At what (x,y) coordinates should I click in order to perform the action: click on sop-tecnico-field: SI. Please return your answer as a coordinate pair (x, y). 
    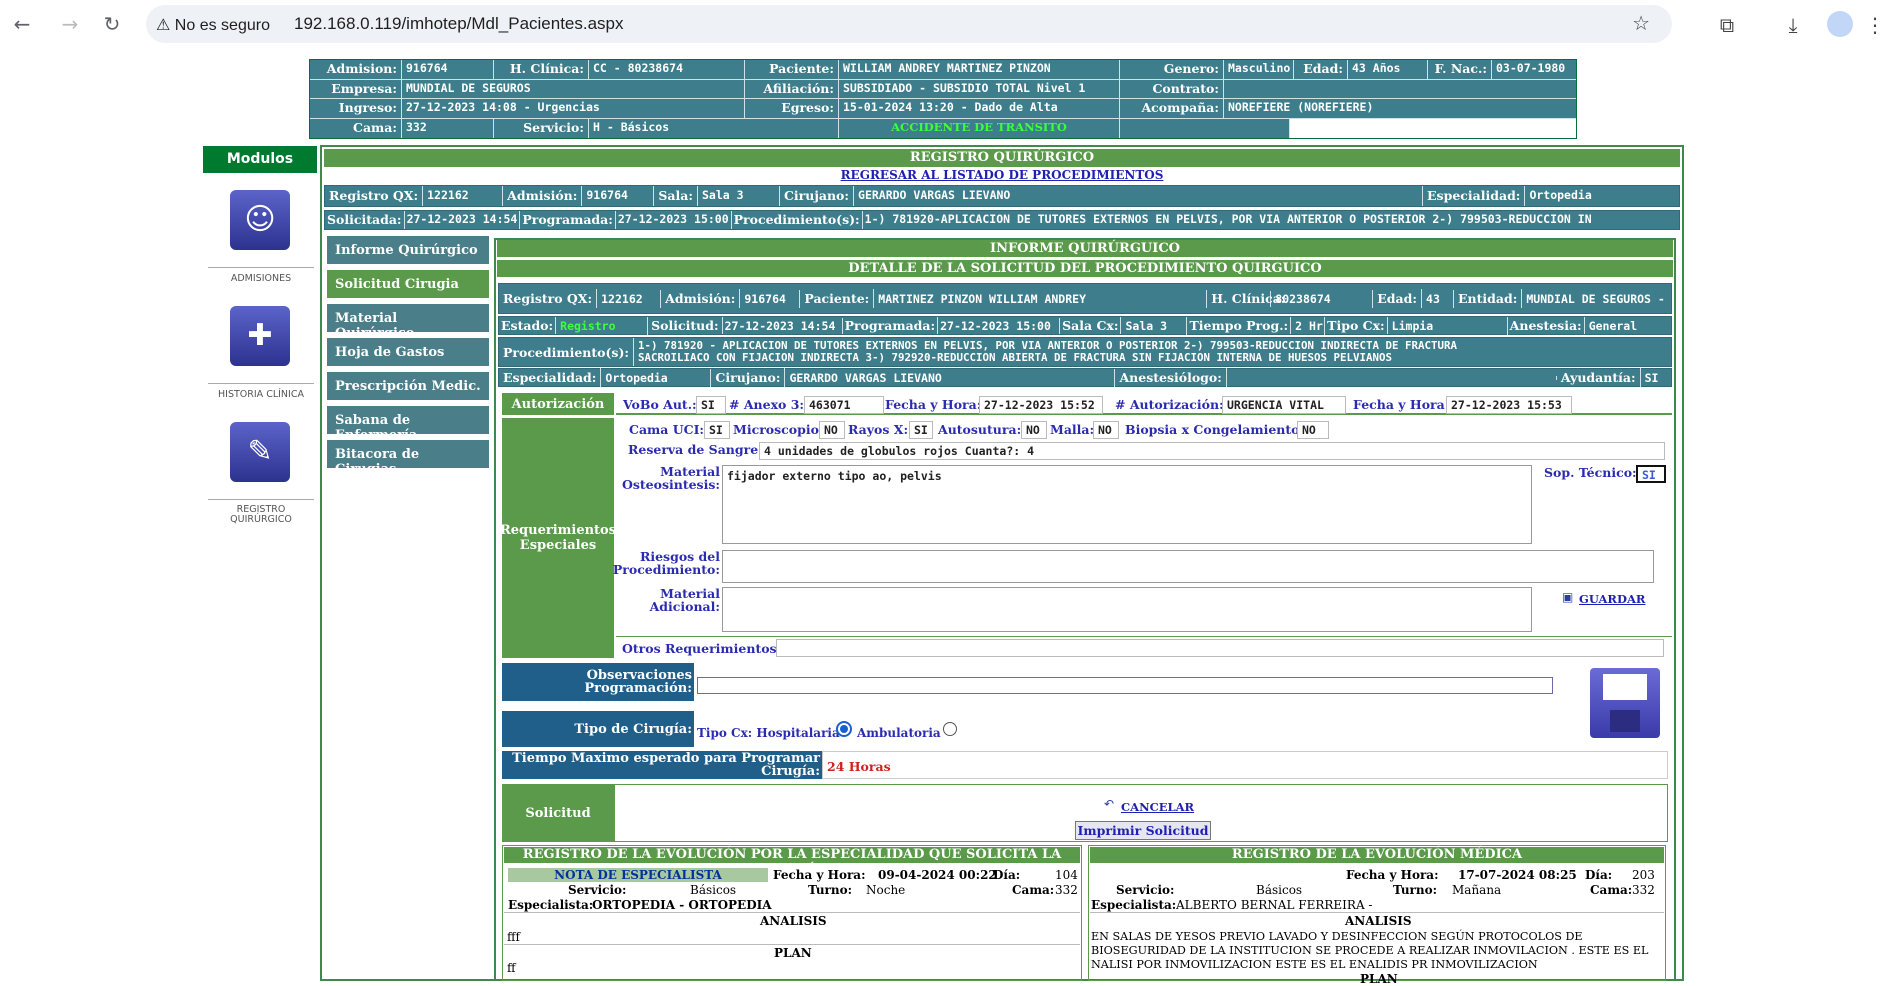
    Looking at the image, I should click on (1651, 474).